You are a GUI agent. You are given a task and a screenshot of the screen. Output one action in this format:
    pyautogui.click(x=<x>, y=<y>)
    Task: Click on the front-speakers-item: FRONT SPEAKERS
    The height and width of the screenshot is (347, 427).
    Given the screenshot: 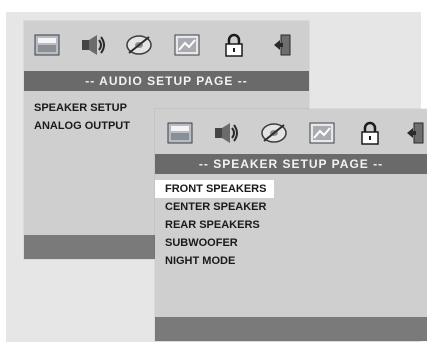 What is the action you would take?
    pyautogui.click(x=215, y=189)
    